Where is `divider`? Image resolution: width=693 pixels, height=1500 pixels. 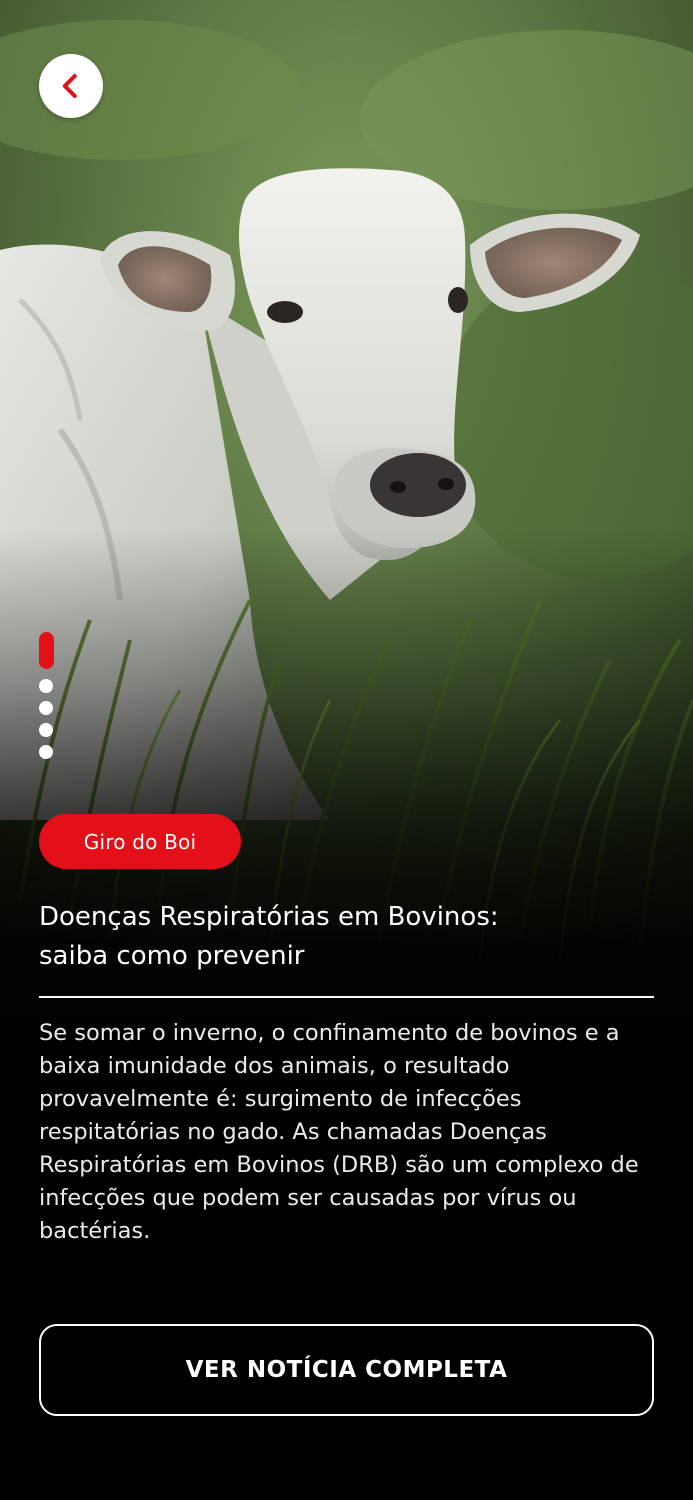
divider is located at coordinates (346, 997).